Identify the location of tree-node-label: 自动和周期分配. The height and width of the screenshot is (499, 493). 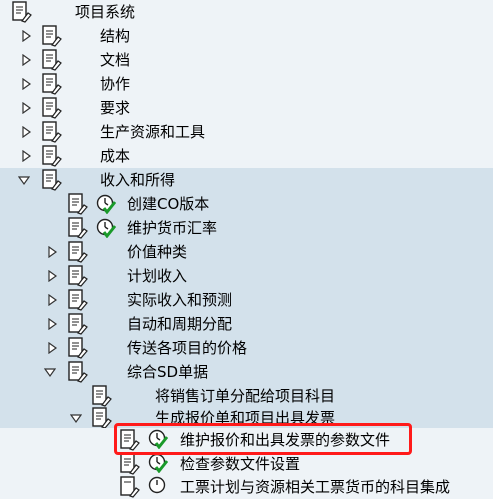
(180, 324).